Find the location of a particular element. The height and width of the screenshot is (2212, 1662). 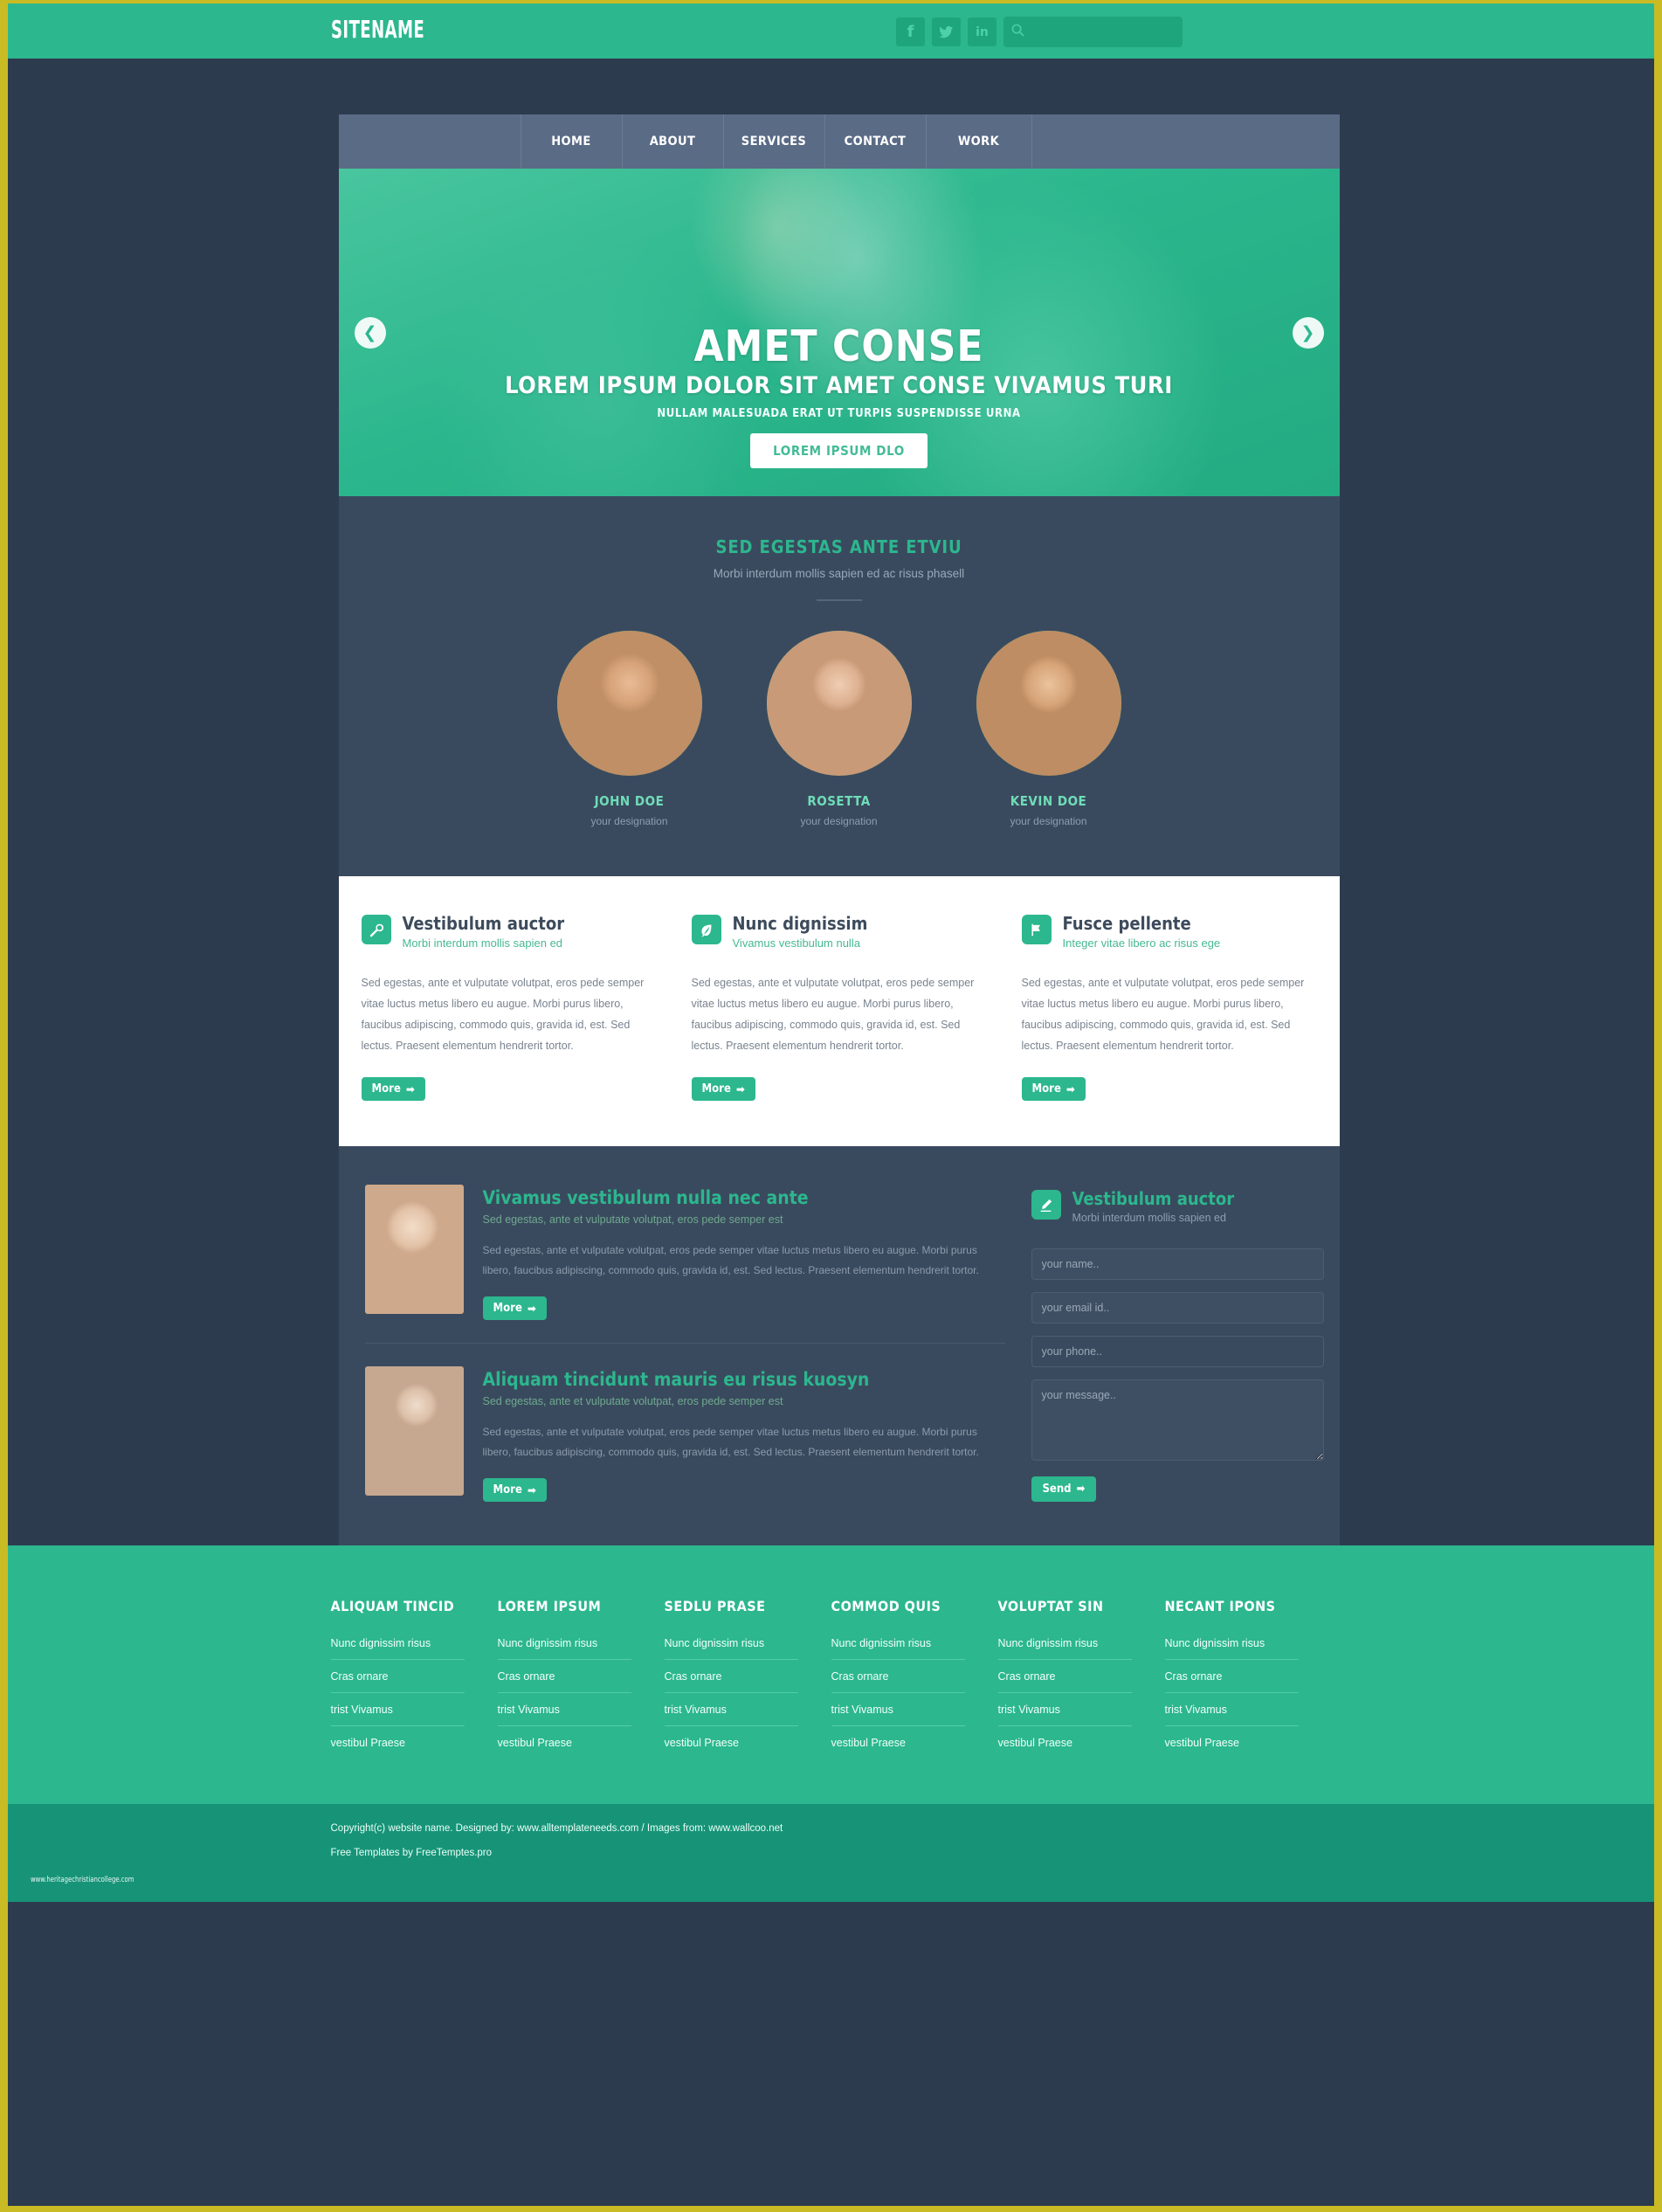

flag-icon is located at coordinates (1036, 929).